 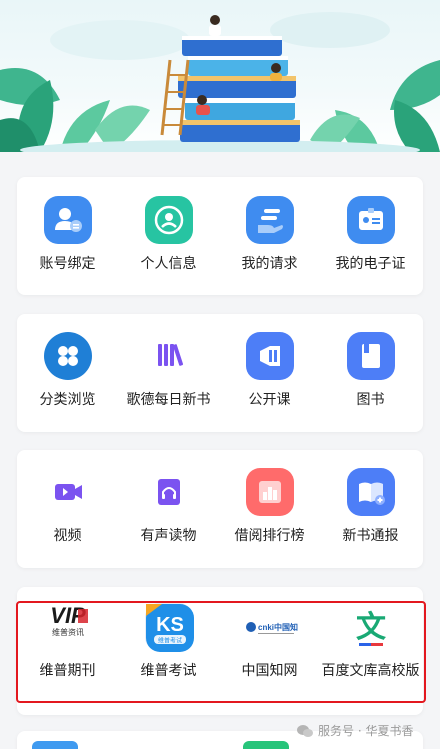 I want to click on open-course-label: 公开课, so click(x=269, y=400).